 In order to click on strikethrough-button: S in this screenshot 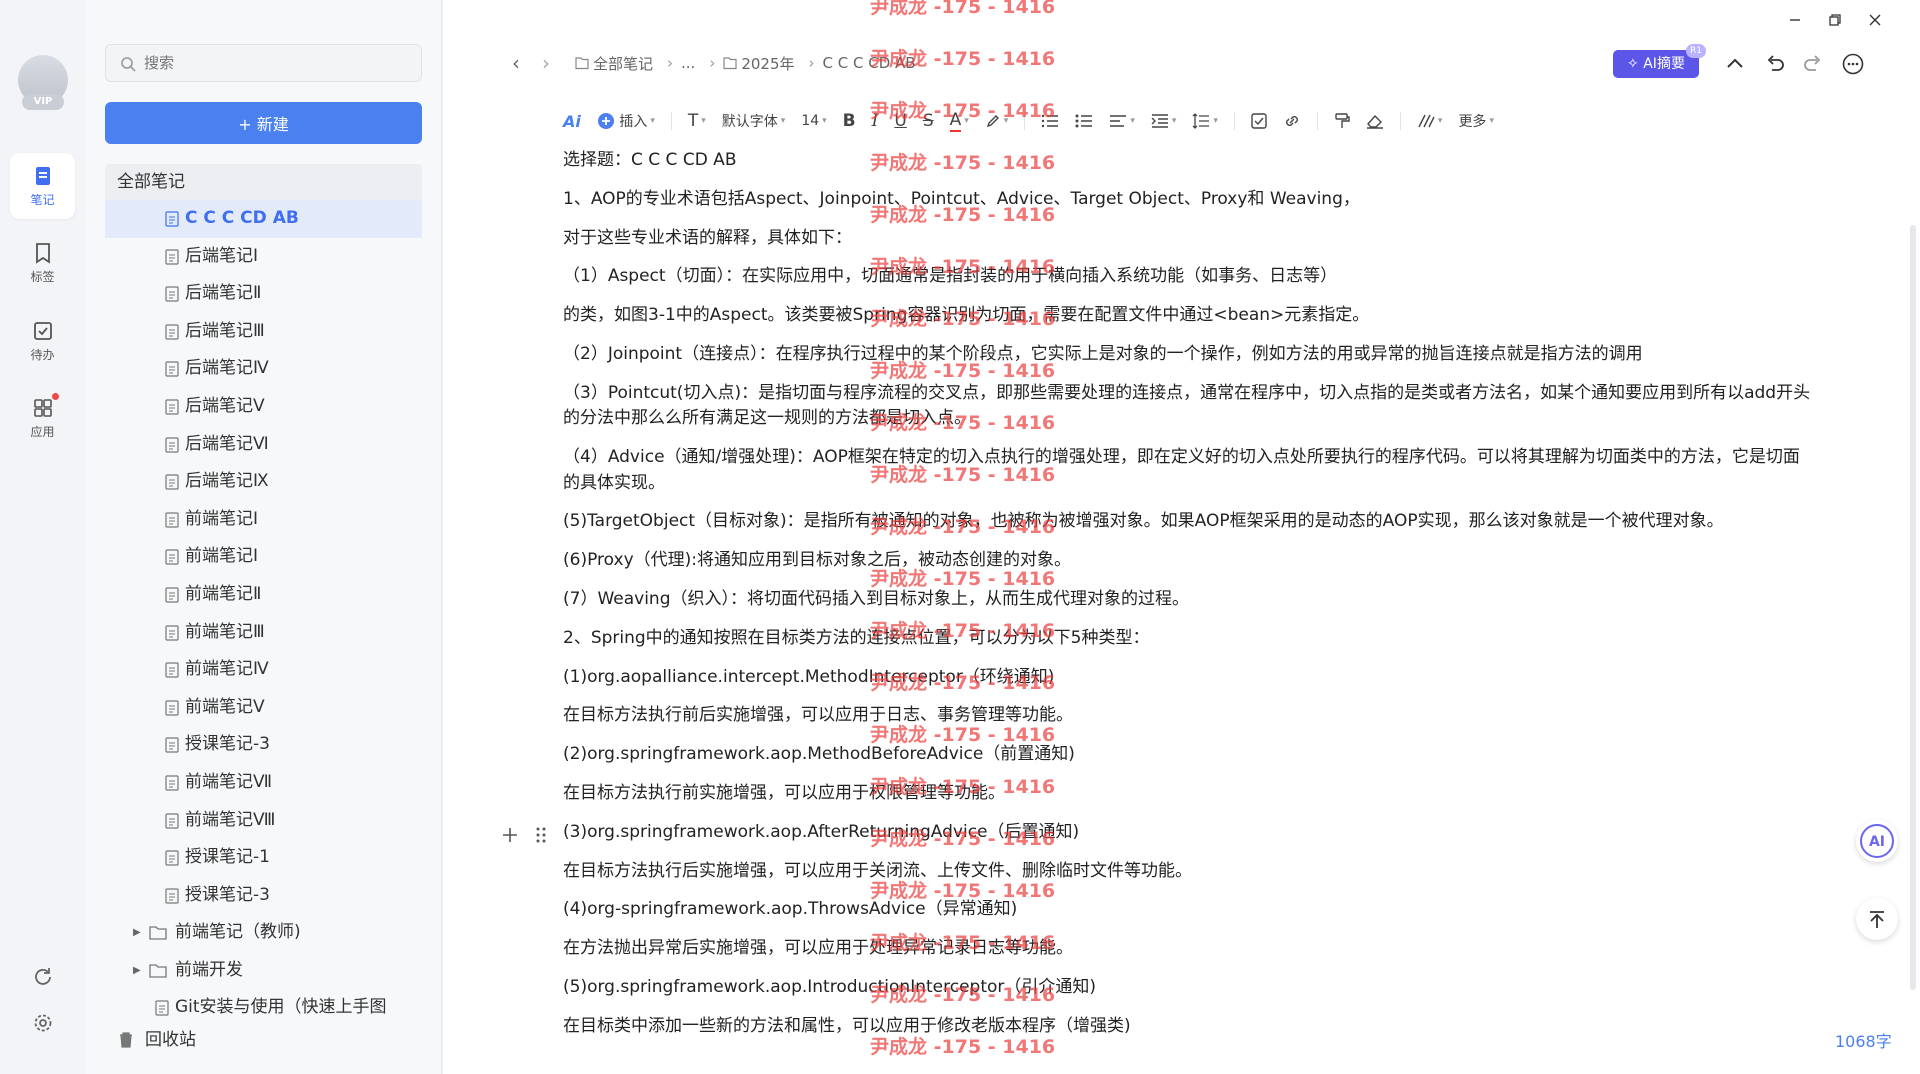, I will do `click(928, 121)`.